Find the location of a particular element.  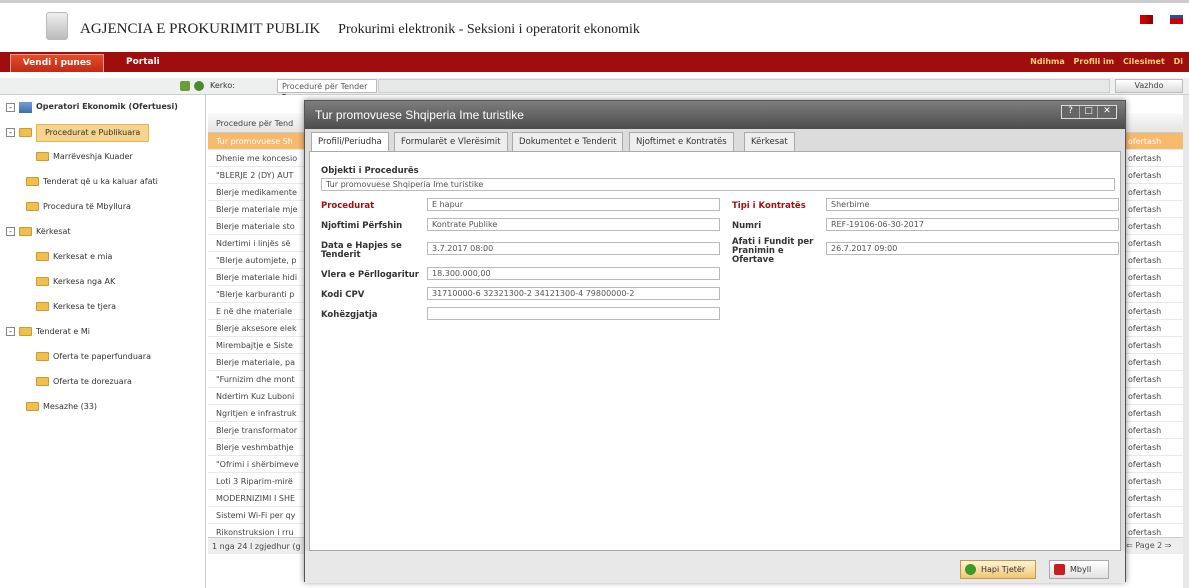

more-link: Di is located at coordinates (1178, 61).